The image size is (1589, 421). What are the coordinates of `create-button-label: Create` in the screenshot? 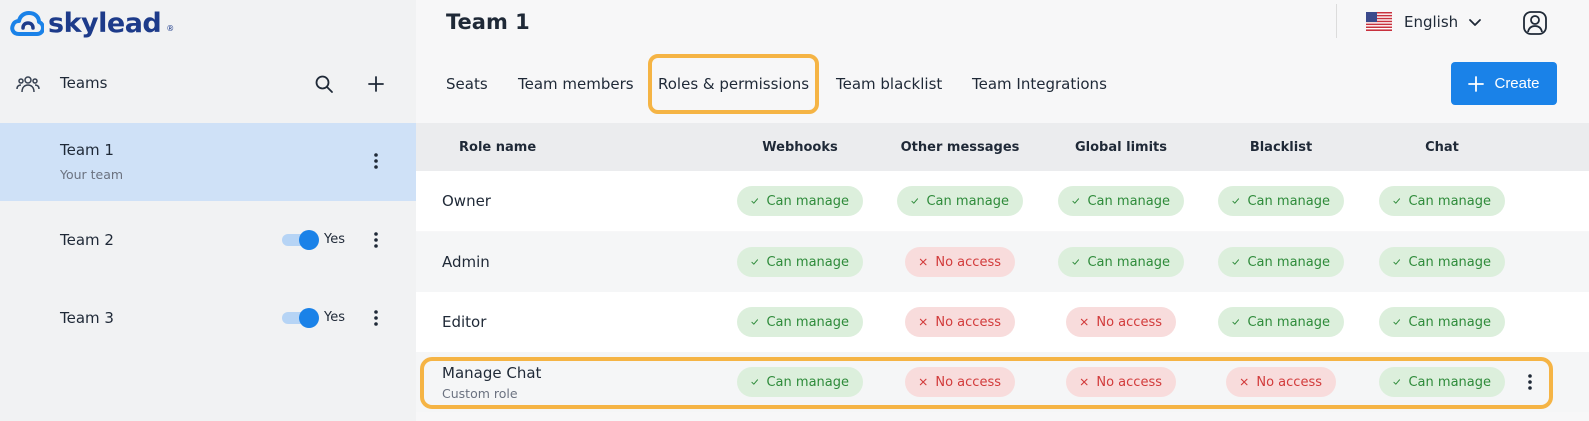 It's located at (1517, 83).